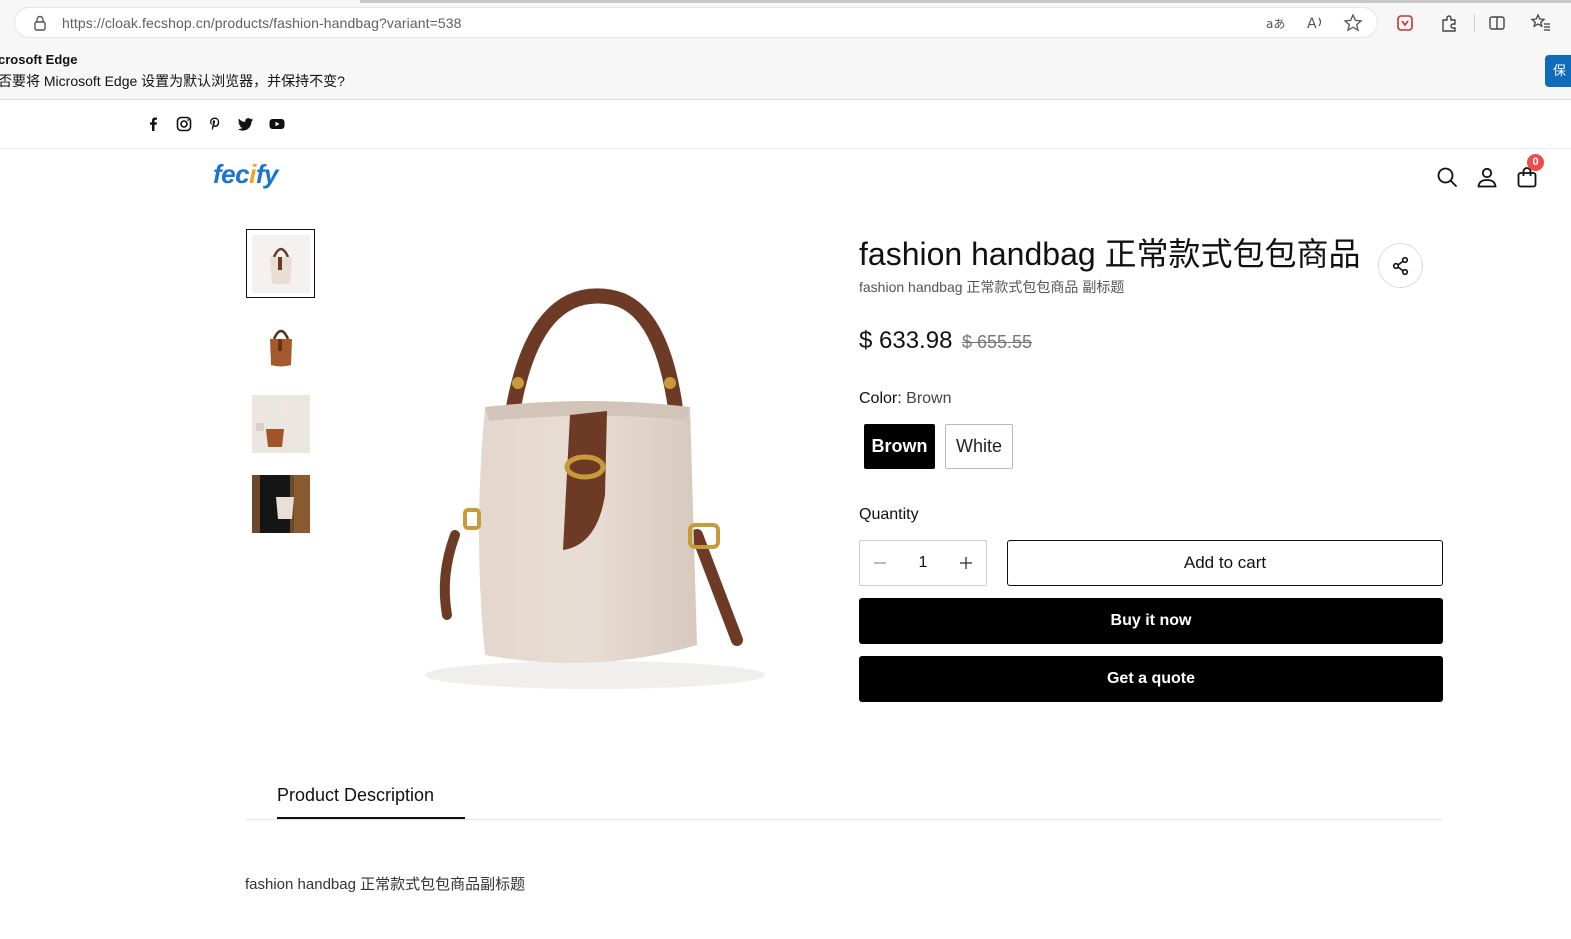 The height and width of the screenshot is (939, 1571). What do you see at coordinates (929, 398) in the screenshot?
I see `color-selected-value: Brown` at bounding box center [929, 398].